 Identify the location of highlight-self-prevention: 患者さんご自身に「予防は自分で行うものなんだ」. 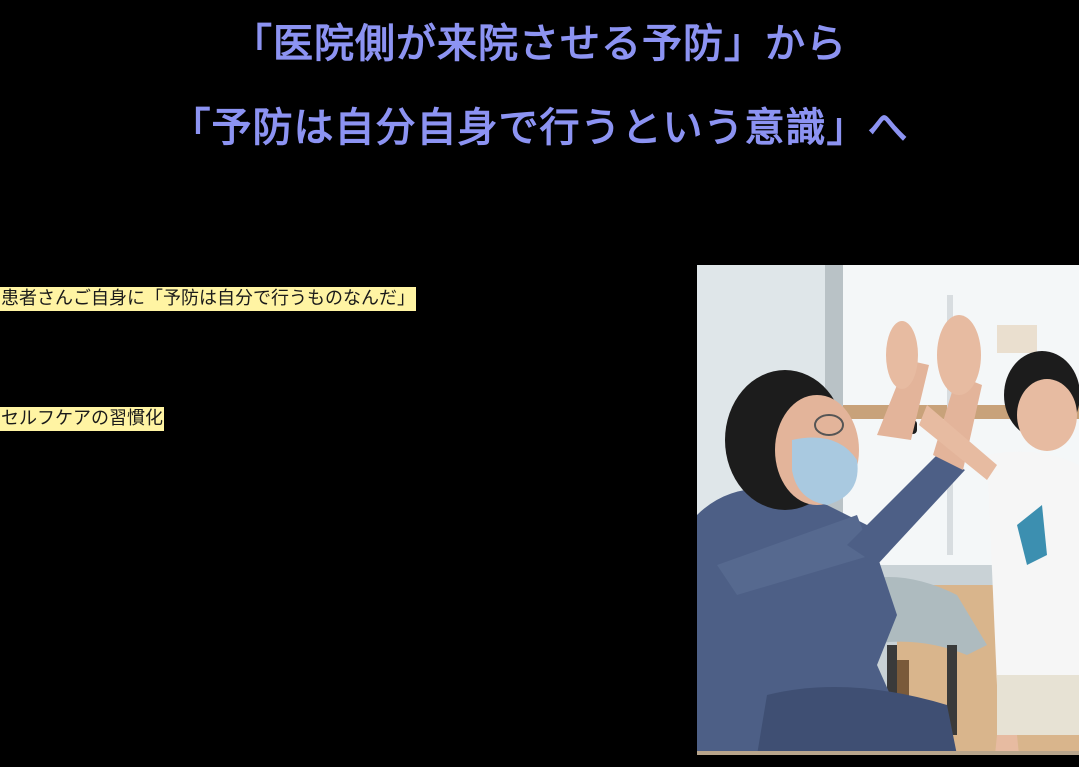
(208, 299).